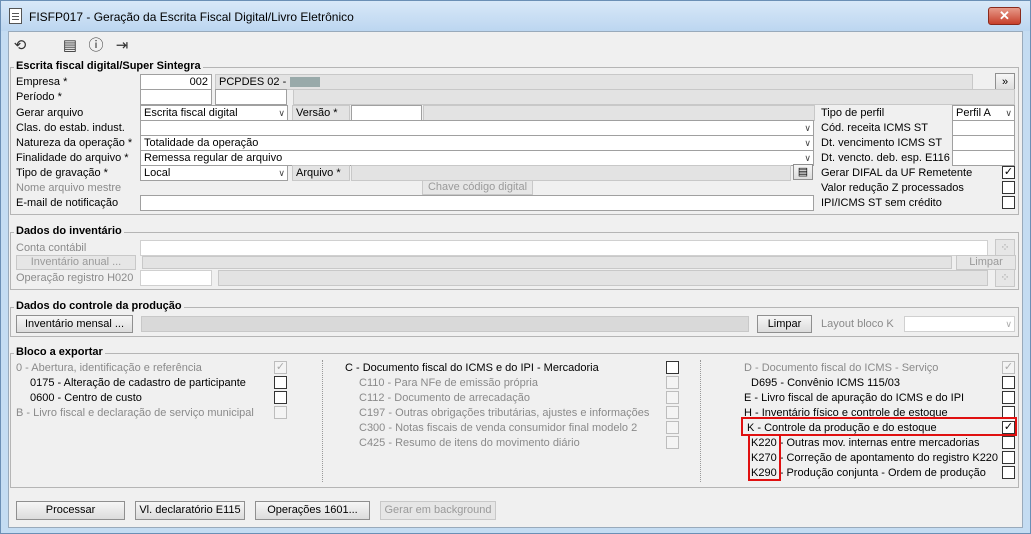 The image size is (1031, 534). What do you see at coordinates (191, 113) in the screenshot?
I see `gerar-value: Escrita fiscal digital` at bounding box center [191, 113].